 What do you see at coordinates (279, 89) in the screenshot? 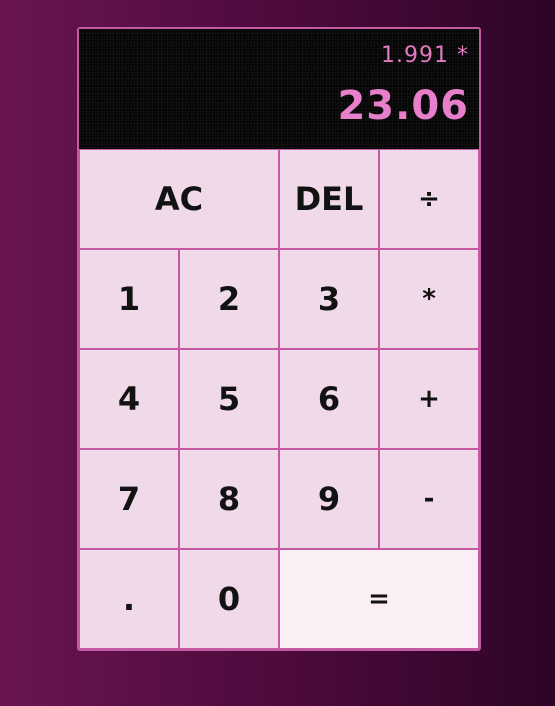
I see `display-panel: 1.991 * 23.06` at bounding box center [279, 89].